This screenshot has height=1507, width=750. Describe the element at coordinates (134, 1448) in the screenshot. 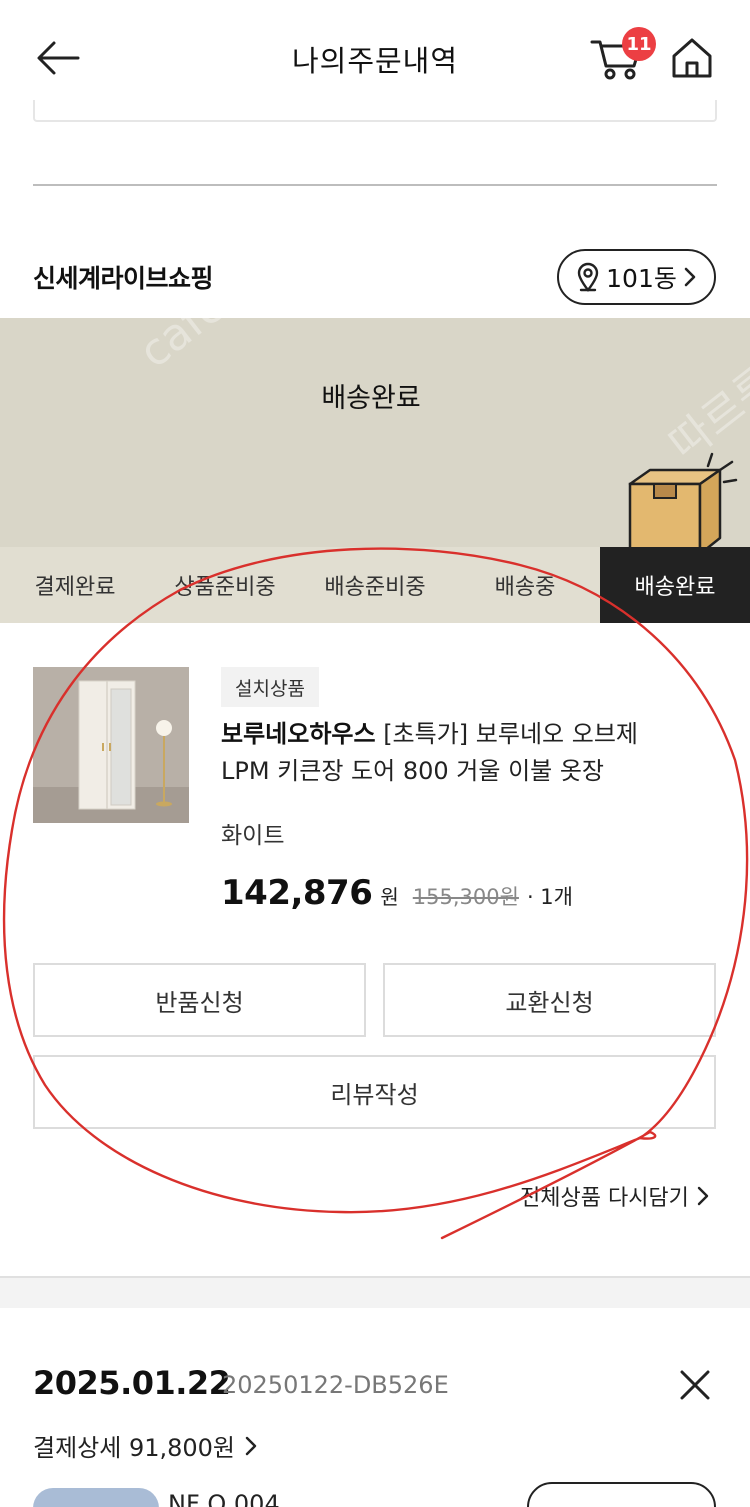

I see `payment-detail-label: 결제상세 91,800원` at that location.